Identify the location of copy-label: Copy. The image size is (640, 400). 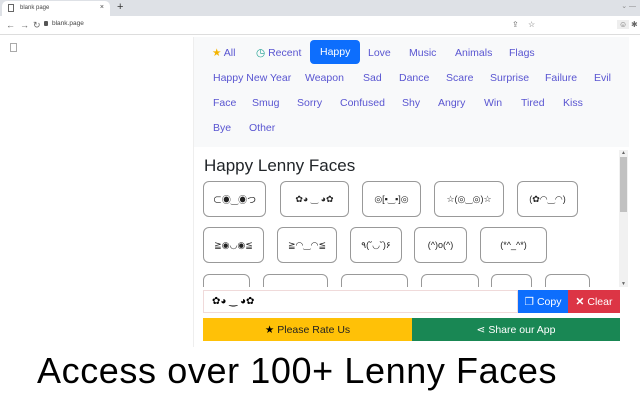
(549, 301).